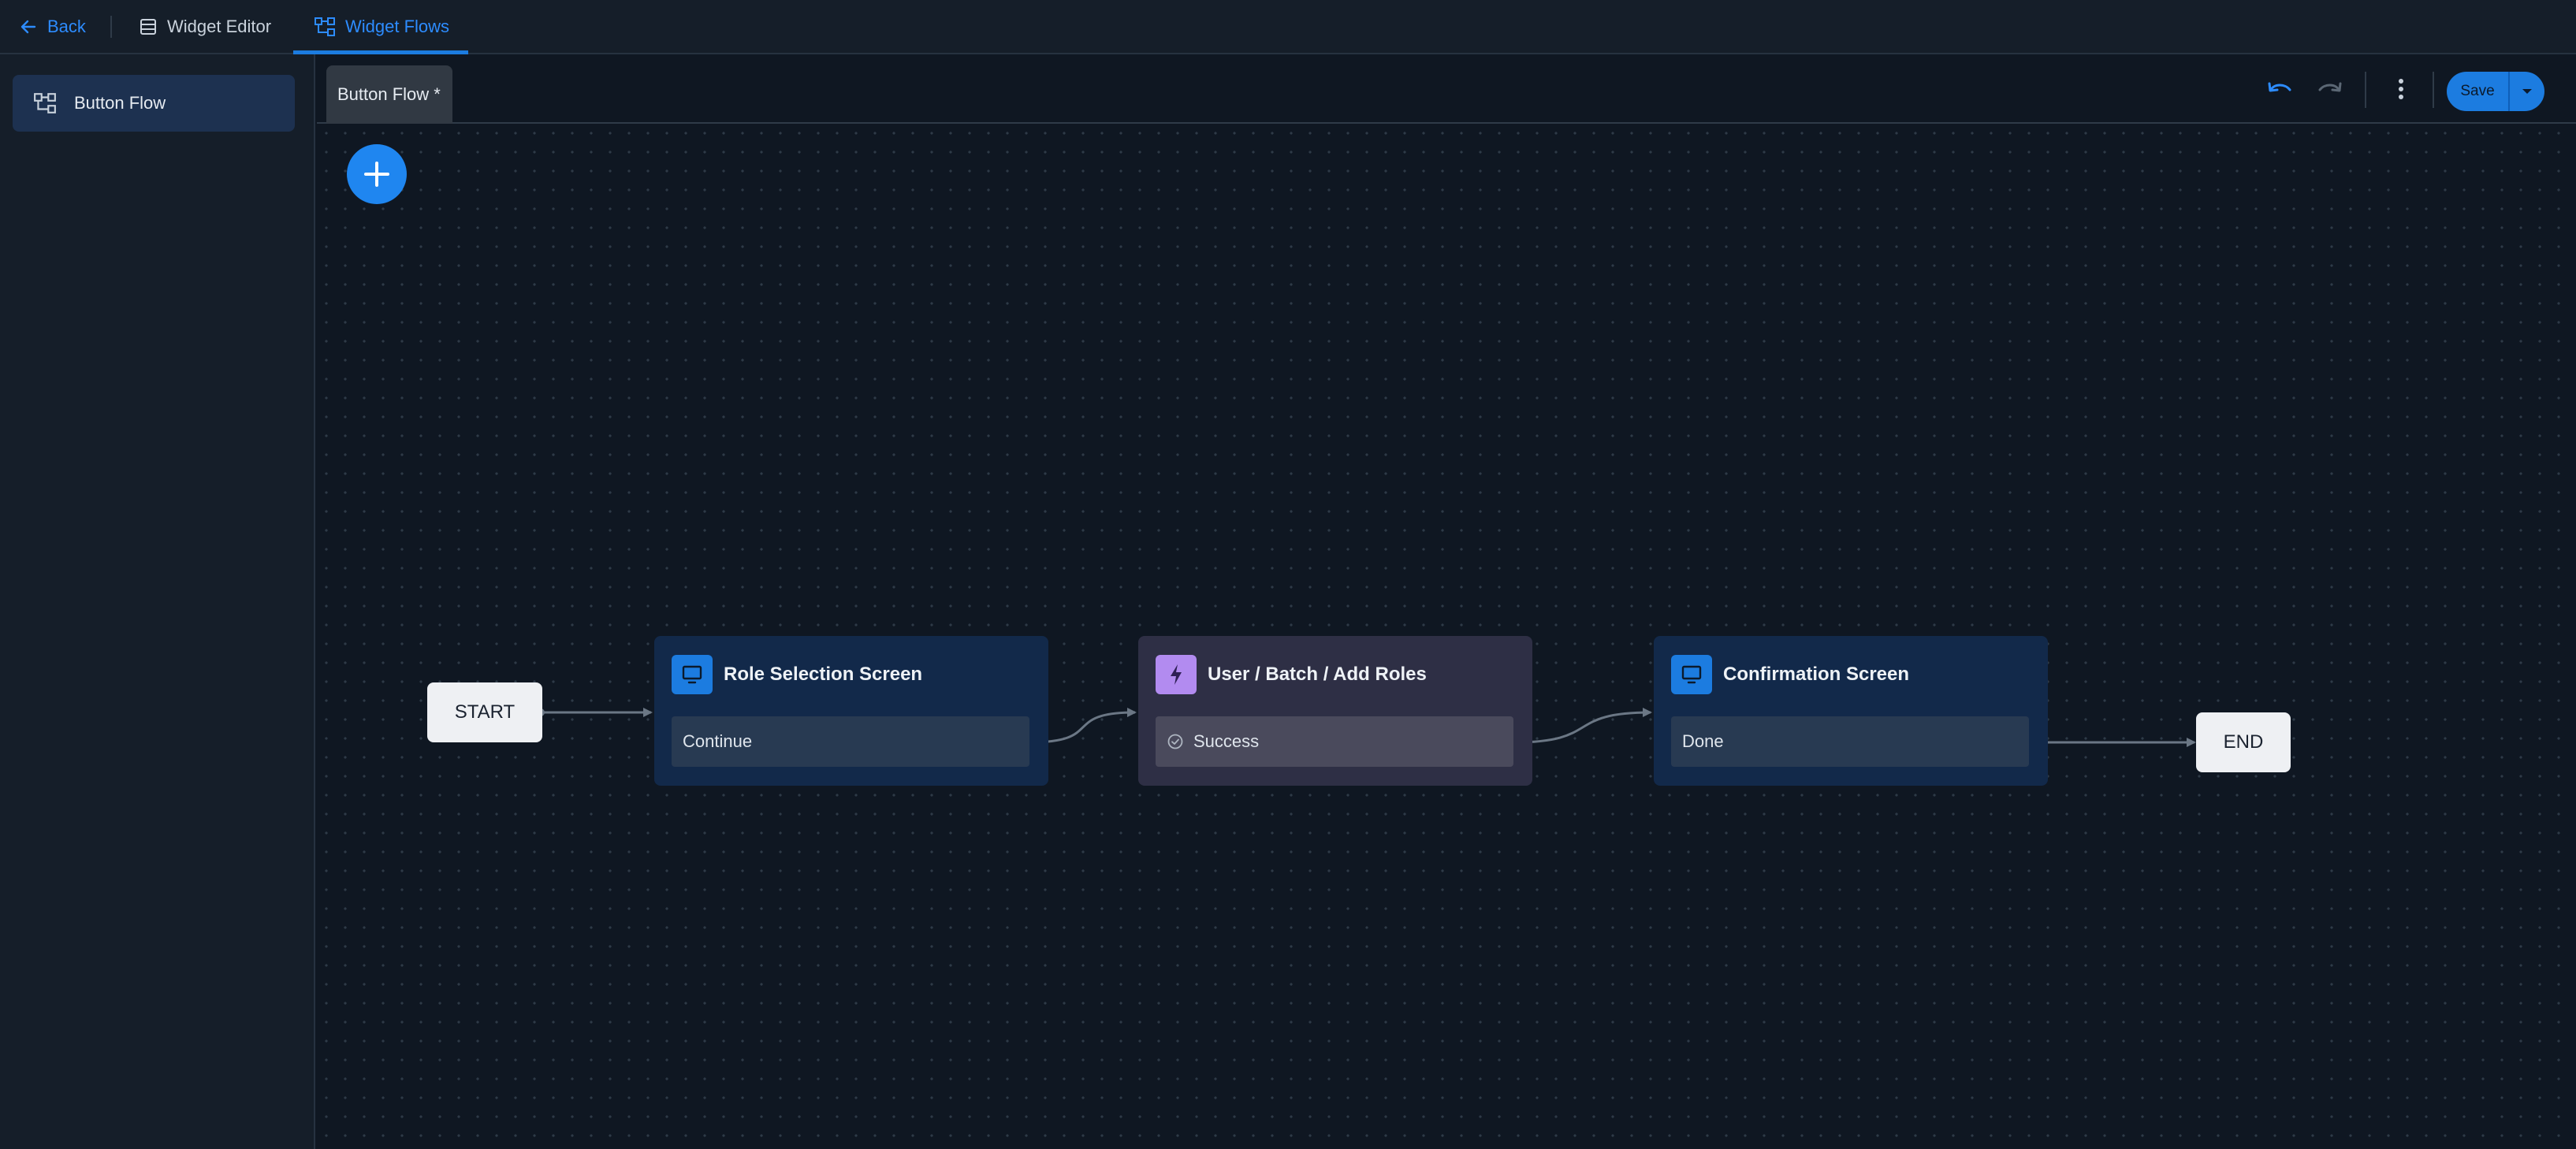 The width and height of the screenshot is (2576, 1149). I want to click on start-node: START, so click(484, 712).